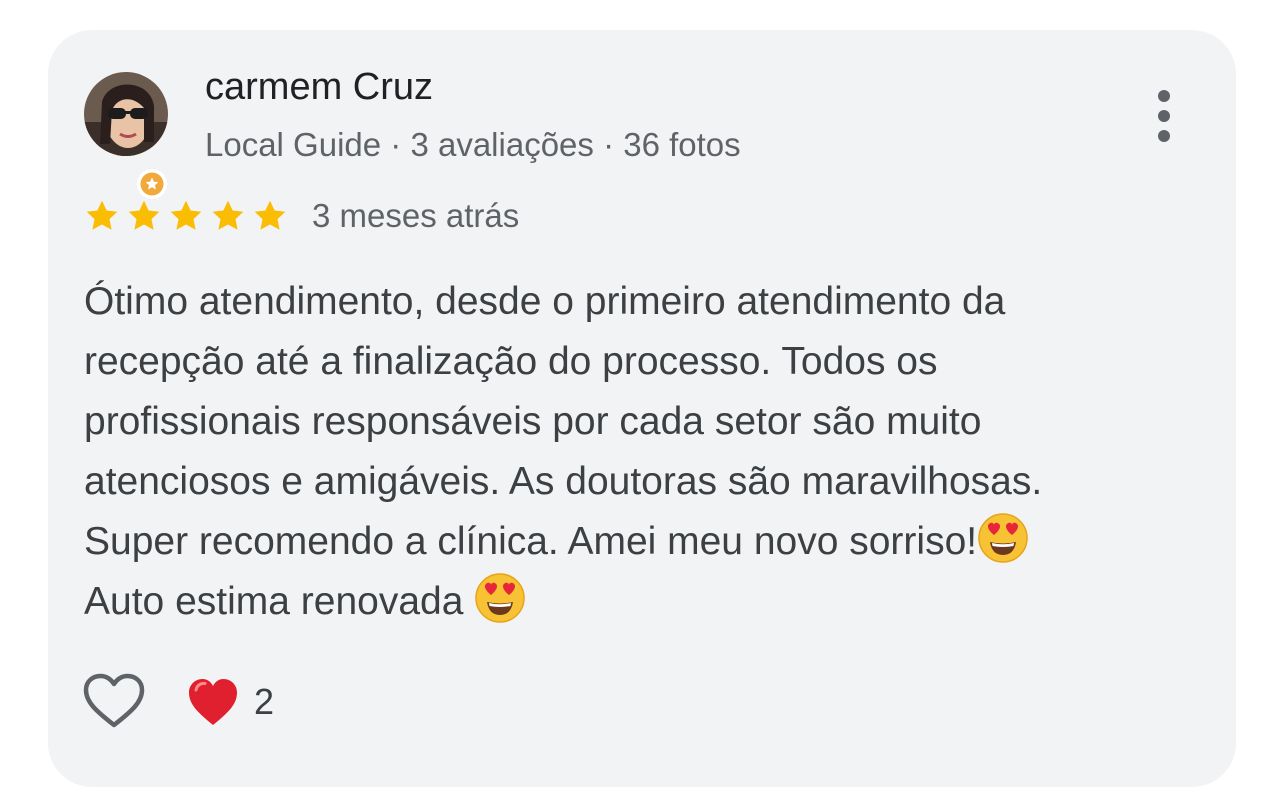 This screenshot has width=1284, height=811. Describe the element at coordinates (264, 701) in the screenshot. I see `reaction-count: 2` at that location.